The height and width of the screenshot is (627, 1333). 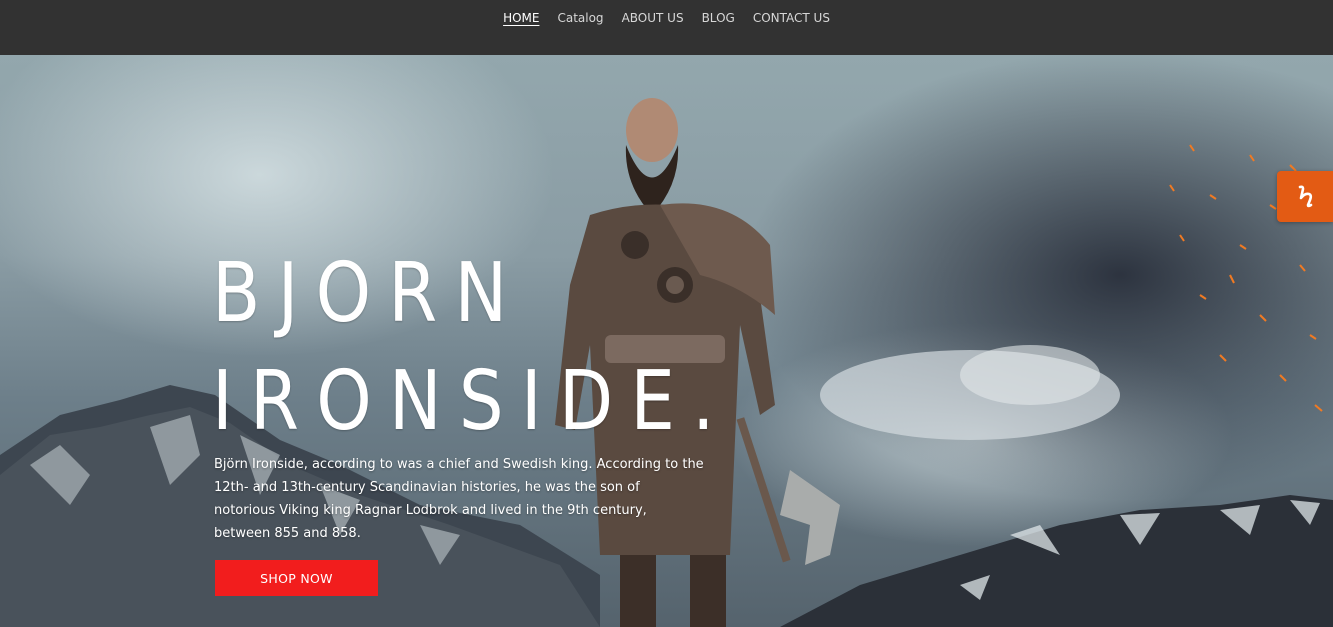 What do you see at coordinates (791, 18) in the screenshot?
I see `nav-item-contact-us: CONTACT US` at bounding box center [791, 18].